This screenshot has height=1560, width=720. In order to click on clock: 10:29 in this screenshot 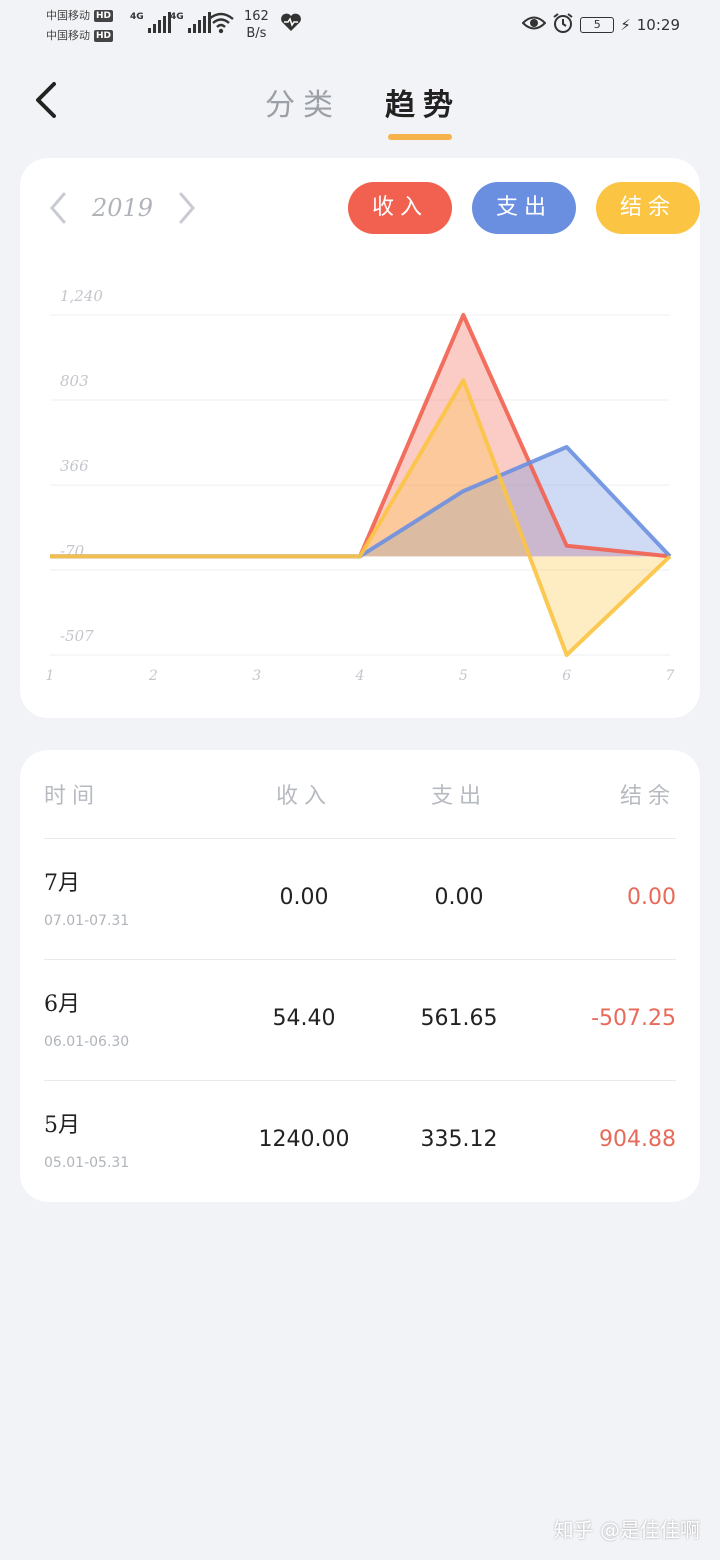, I will do `click(658, 25)`.